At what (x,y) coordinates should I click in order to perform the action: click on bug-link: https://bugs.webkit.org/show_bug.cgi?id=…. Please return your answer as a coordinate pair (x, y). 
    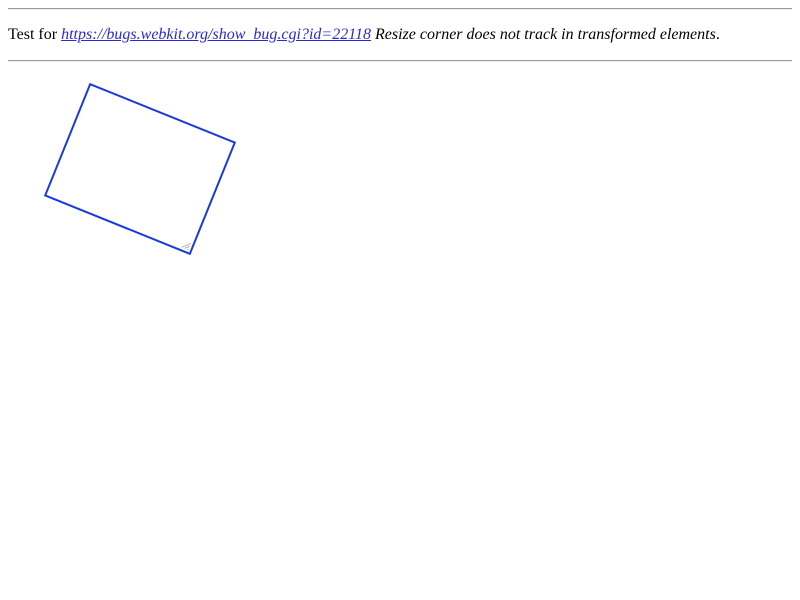
    Looking at the image, I should click on (216, 34).